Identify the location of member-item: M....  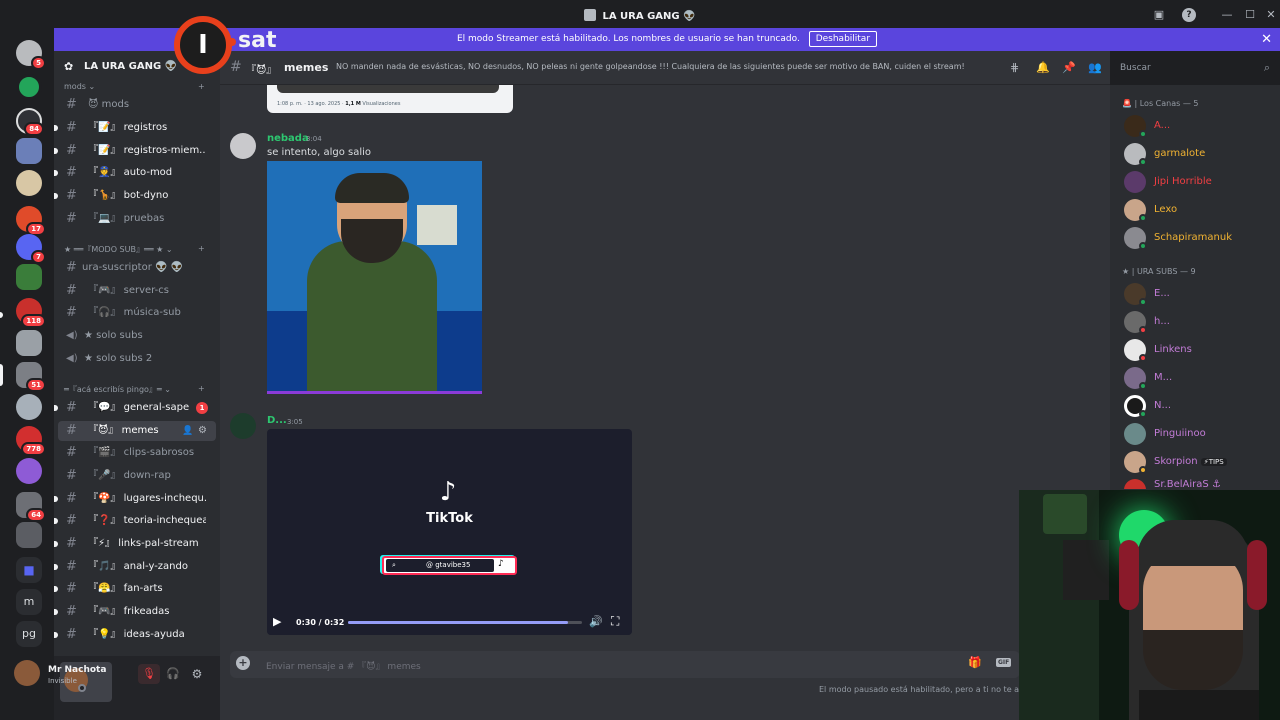
(1199, 379).